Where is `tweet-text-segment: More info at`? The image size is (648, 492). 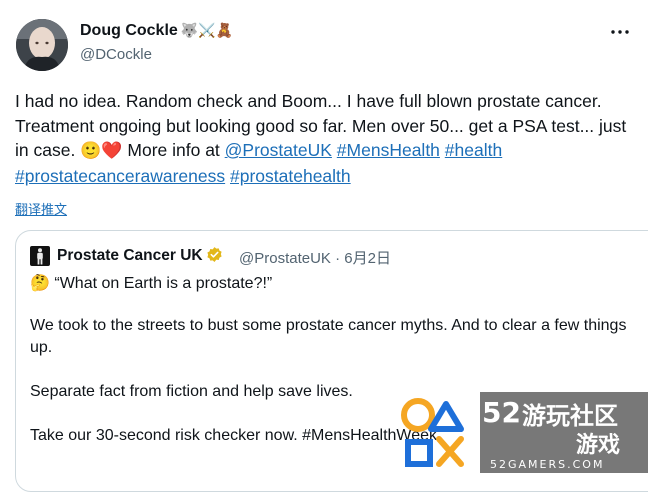
tweet-text-segment: More info at is located at coordinates (173, 150).